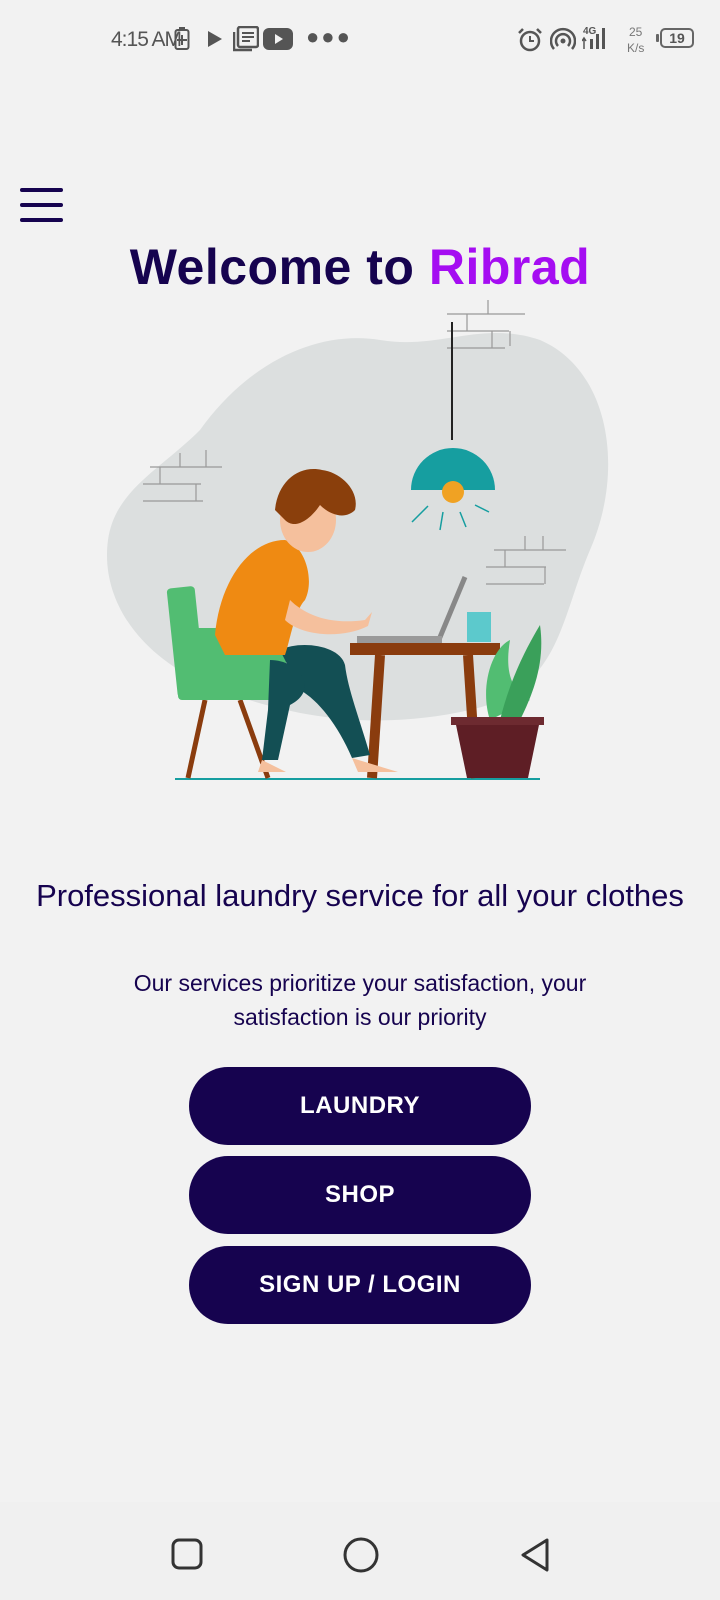 Image resolution: width=720 pixels, height=1600 pixels. I want to click on network-speed: 25 K/s, so click(635, 40).